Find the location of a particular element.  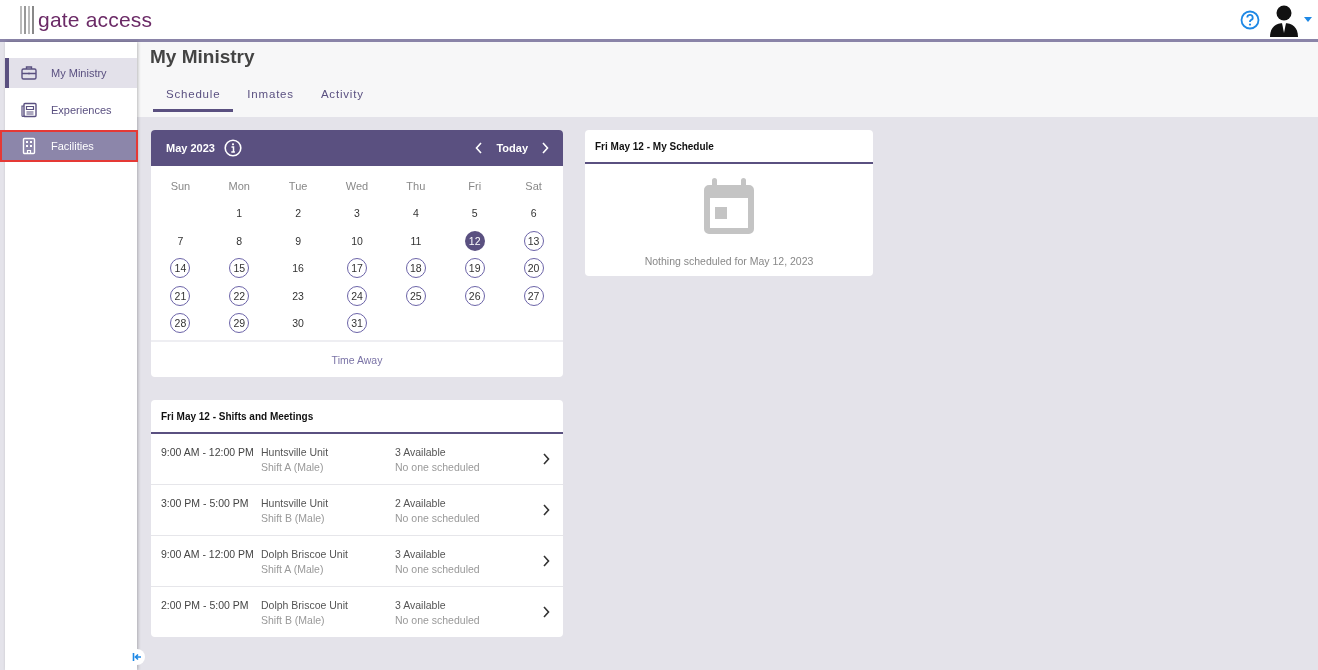

building-icon is located at coordinates (29, 146).